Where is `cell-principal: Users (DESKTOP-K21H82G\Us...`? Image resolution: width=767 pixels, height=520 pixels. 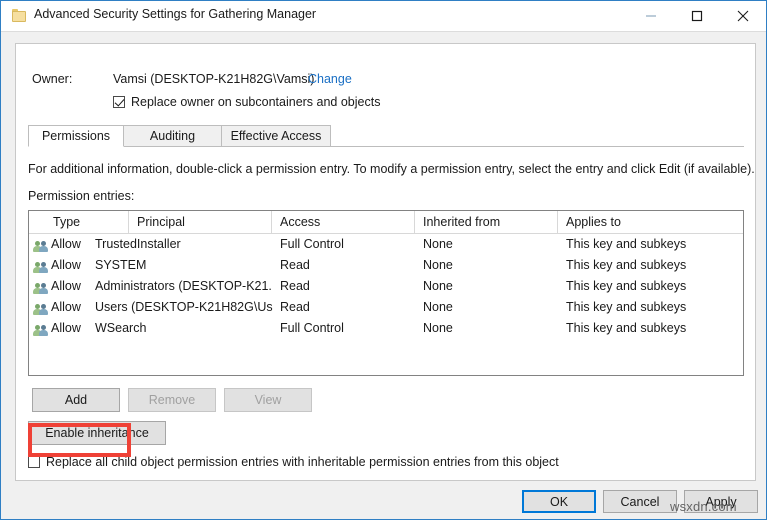 cell-principal: Users (DESKTOP-K21H82G\Us... is located at coordinates (184, 307).